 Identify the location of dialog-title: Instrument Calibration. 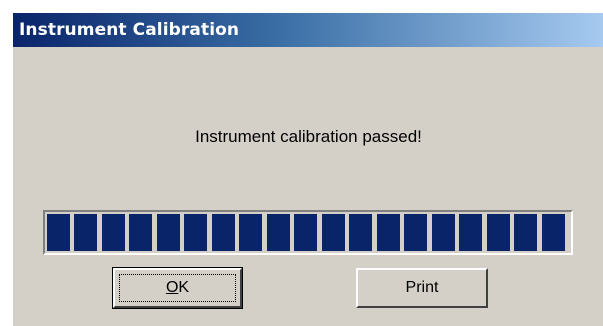
(129, 30).